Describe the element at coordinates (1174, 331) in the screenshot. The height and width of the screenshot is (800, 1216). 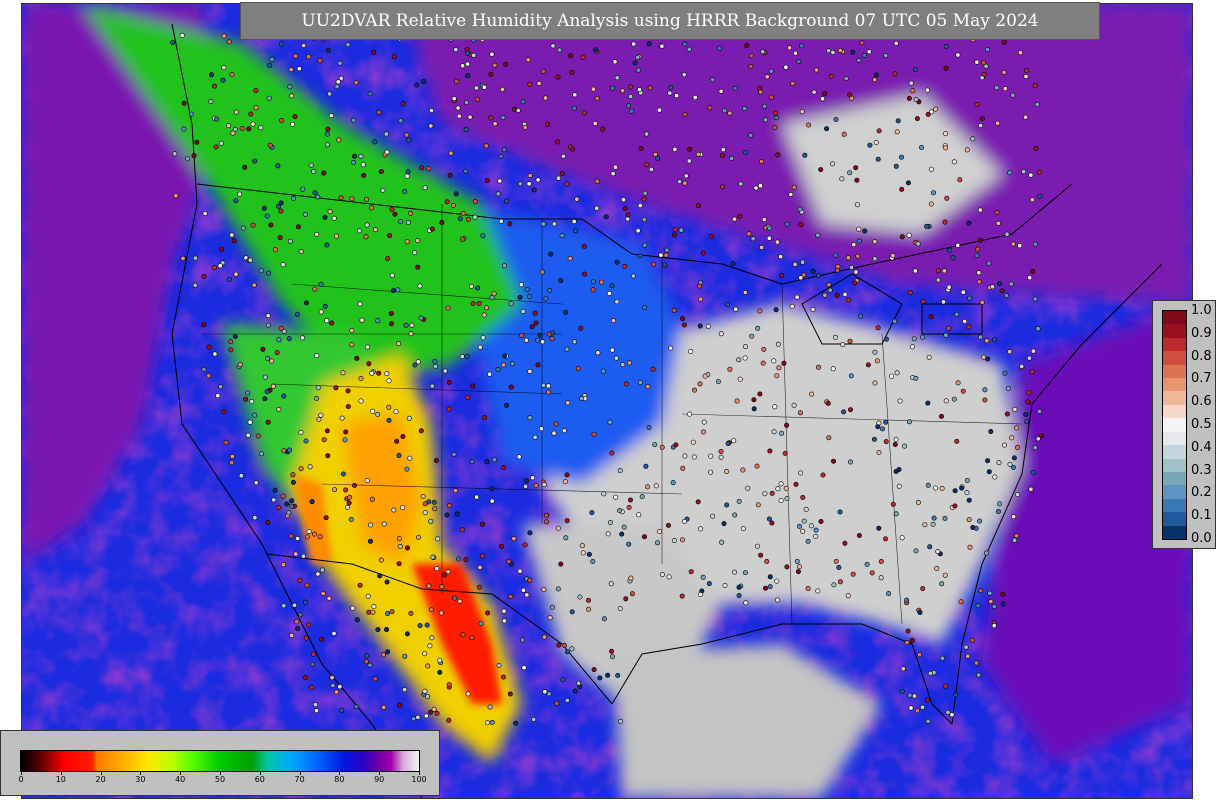
I see `obs-colorbar-cell` at that location.